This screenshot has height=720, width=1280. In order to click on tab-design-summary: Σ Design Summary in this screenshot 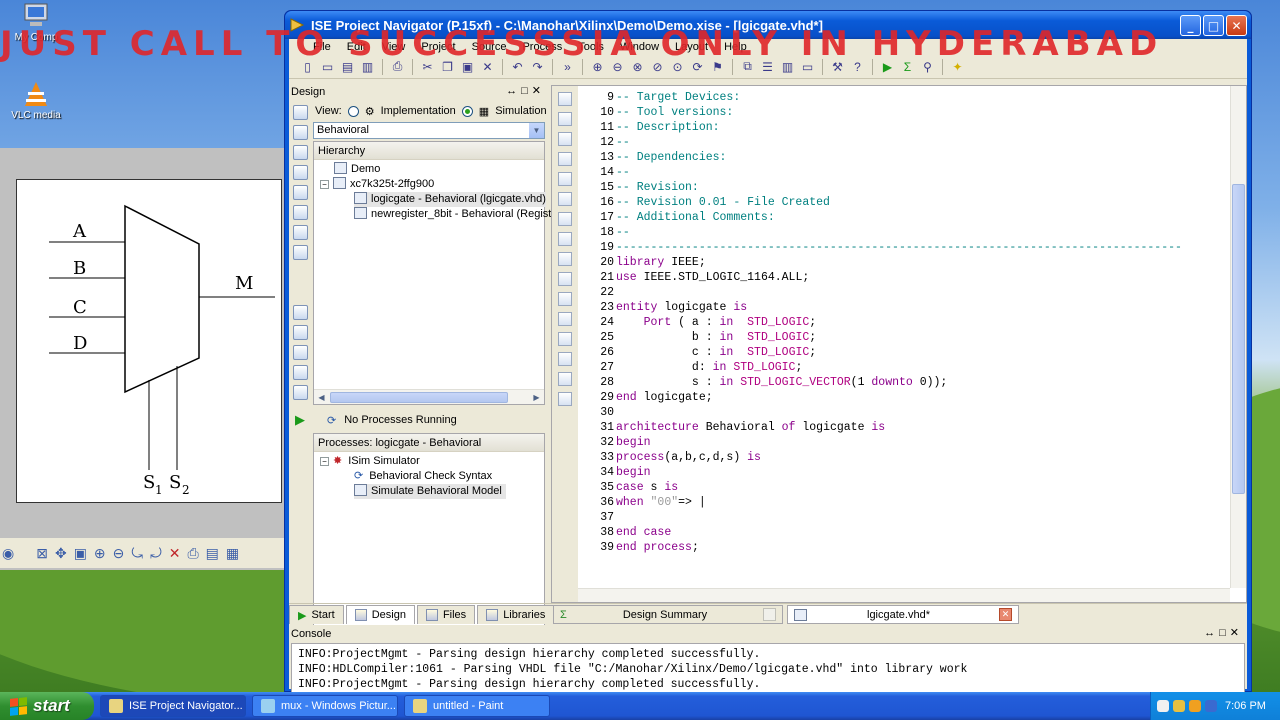, I will do `click(668, 614)`.